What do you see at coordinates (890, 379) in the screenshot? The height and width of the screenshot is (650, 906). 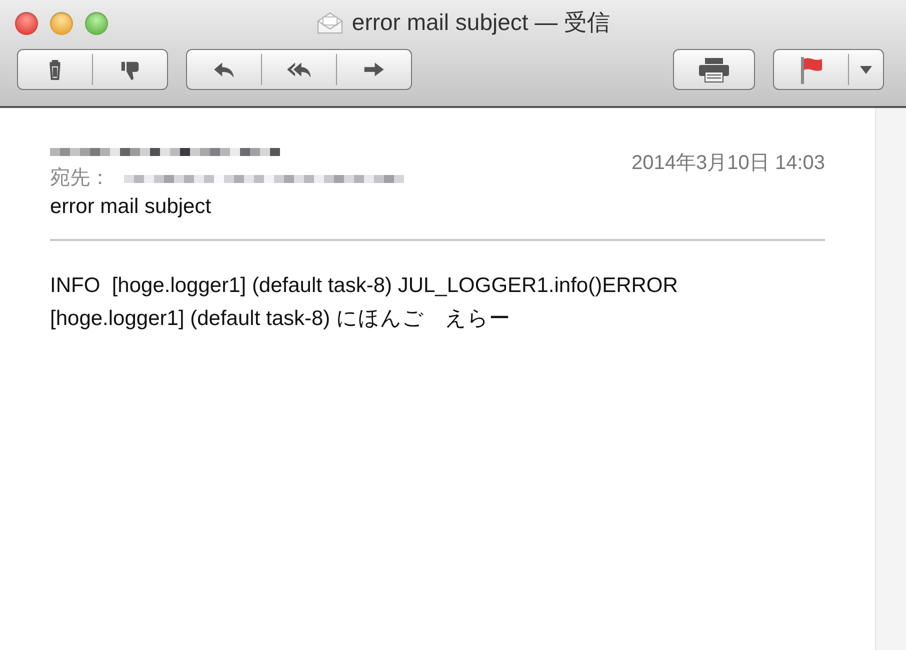 I see `scrollbar-track` at bounding box center [890, 379].